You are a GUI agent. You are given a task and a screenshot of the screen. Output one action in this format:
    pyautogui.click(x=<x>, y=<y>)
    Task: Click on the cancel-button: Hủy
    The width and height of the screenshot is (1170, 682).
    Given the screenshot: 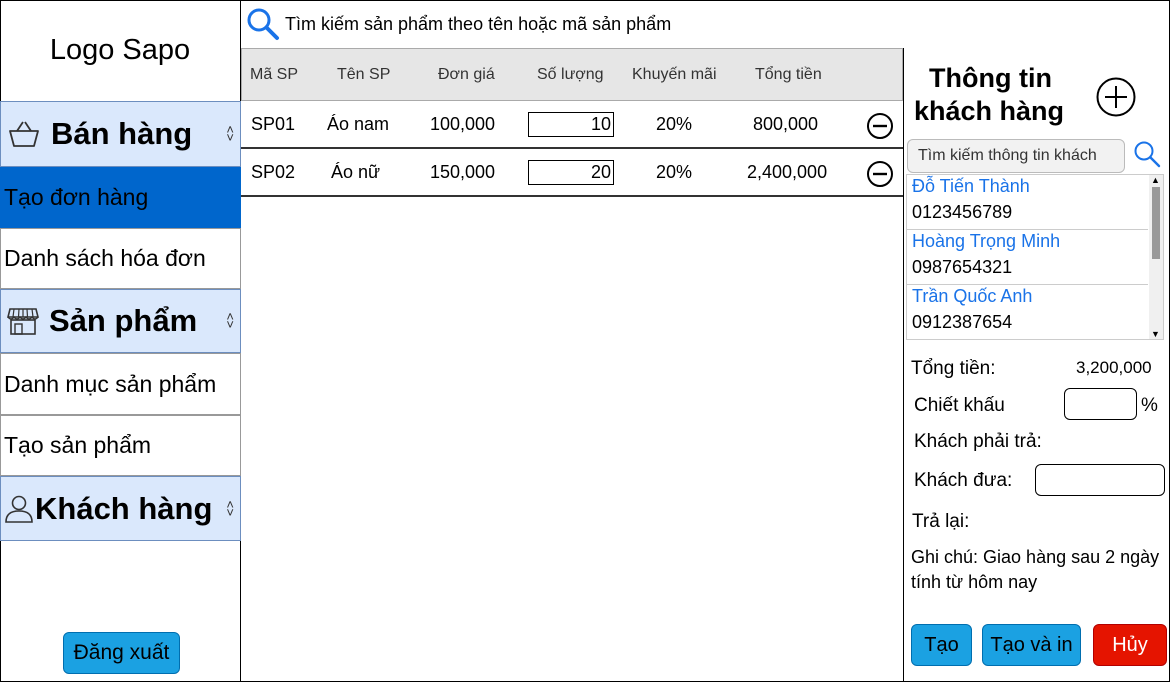 What is the action you would take?
    pyautogui.click(x=1130, y=645)
    